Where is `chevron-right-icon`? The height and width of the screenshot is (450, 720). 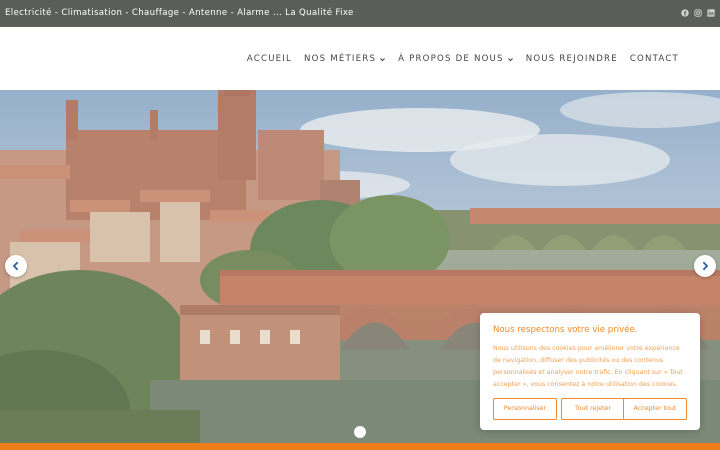 chevron-right-icon is located at coordinates (705, 266).